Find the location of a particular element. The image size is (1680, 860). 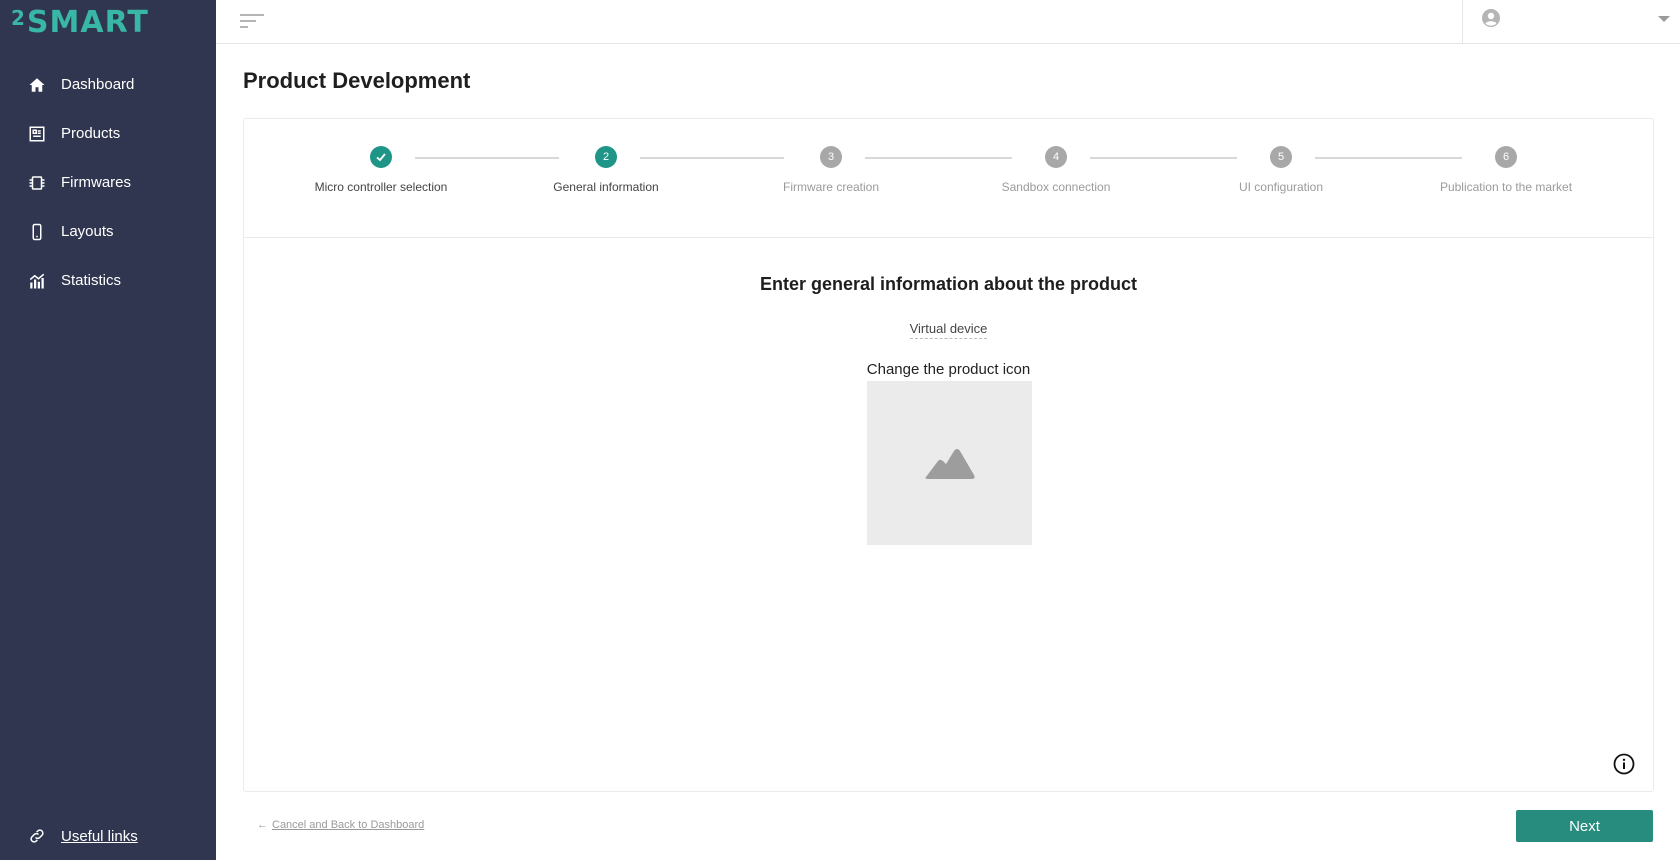

step-number: 2 is located at coordinates (606, 157).